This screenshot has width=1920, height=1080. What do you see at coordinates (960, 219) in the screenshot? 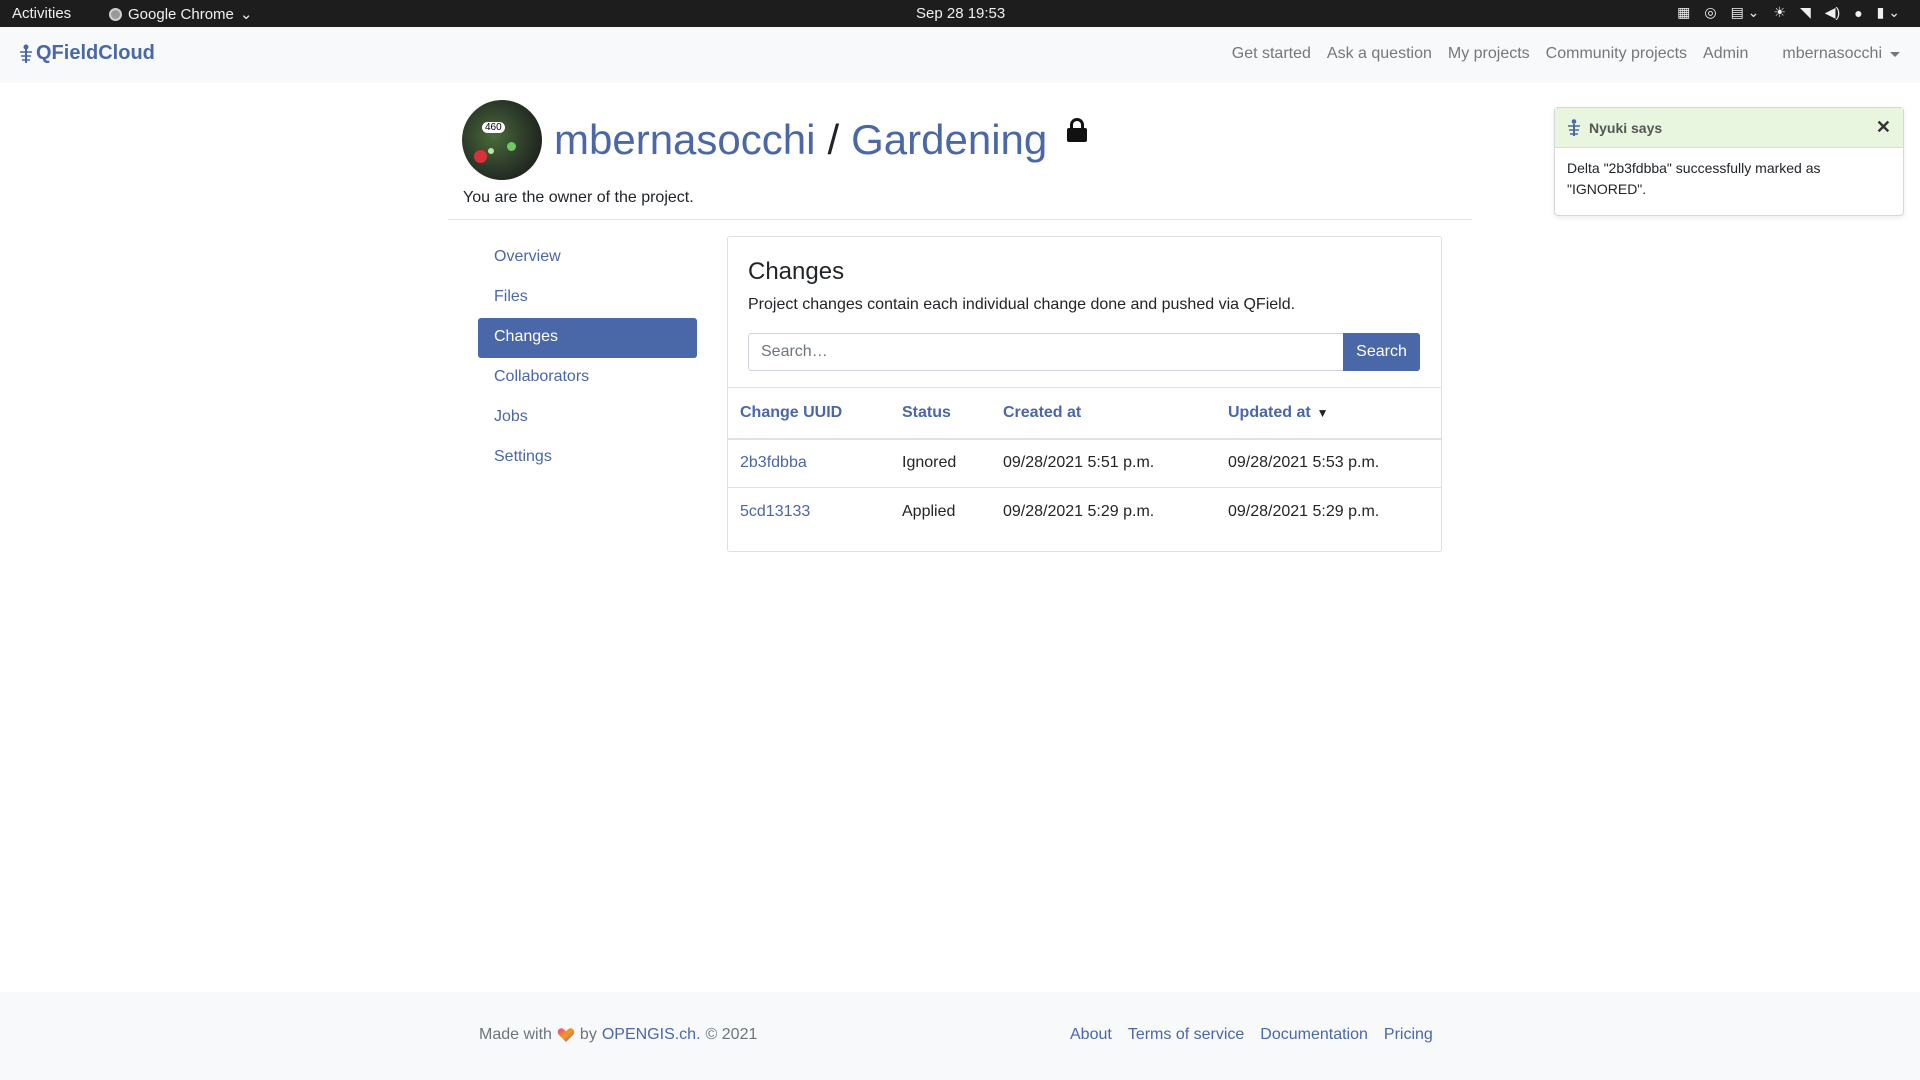
I see `header-divider` at bounding box center [960, 219].